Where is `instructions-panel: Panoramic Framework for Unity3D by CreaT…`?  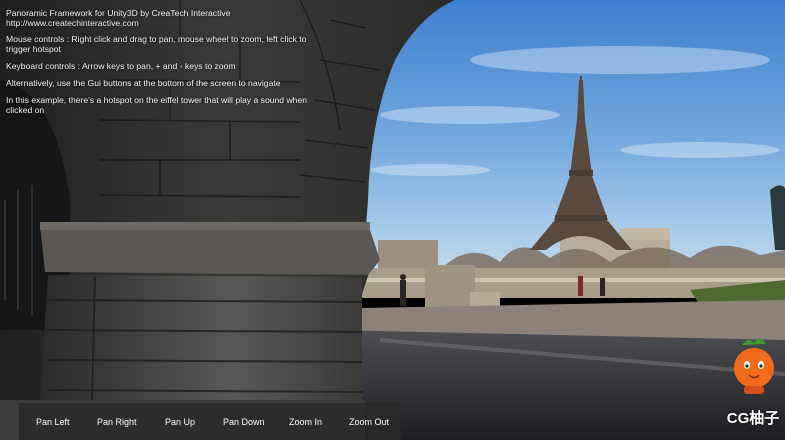
instructions-panel: Panoramic Framework for Unity3D by CreaT… is located at coordinates (161, 65).